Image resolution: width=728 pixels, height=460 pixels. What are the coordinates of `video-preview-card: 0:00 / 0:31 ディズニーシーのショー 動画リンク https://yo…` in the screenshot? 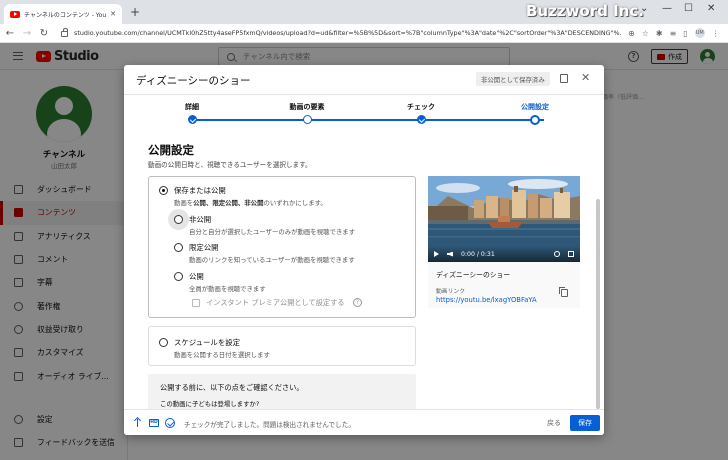 It's located at (504, 242).